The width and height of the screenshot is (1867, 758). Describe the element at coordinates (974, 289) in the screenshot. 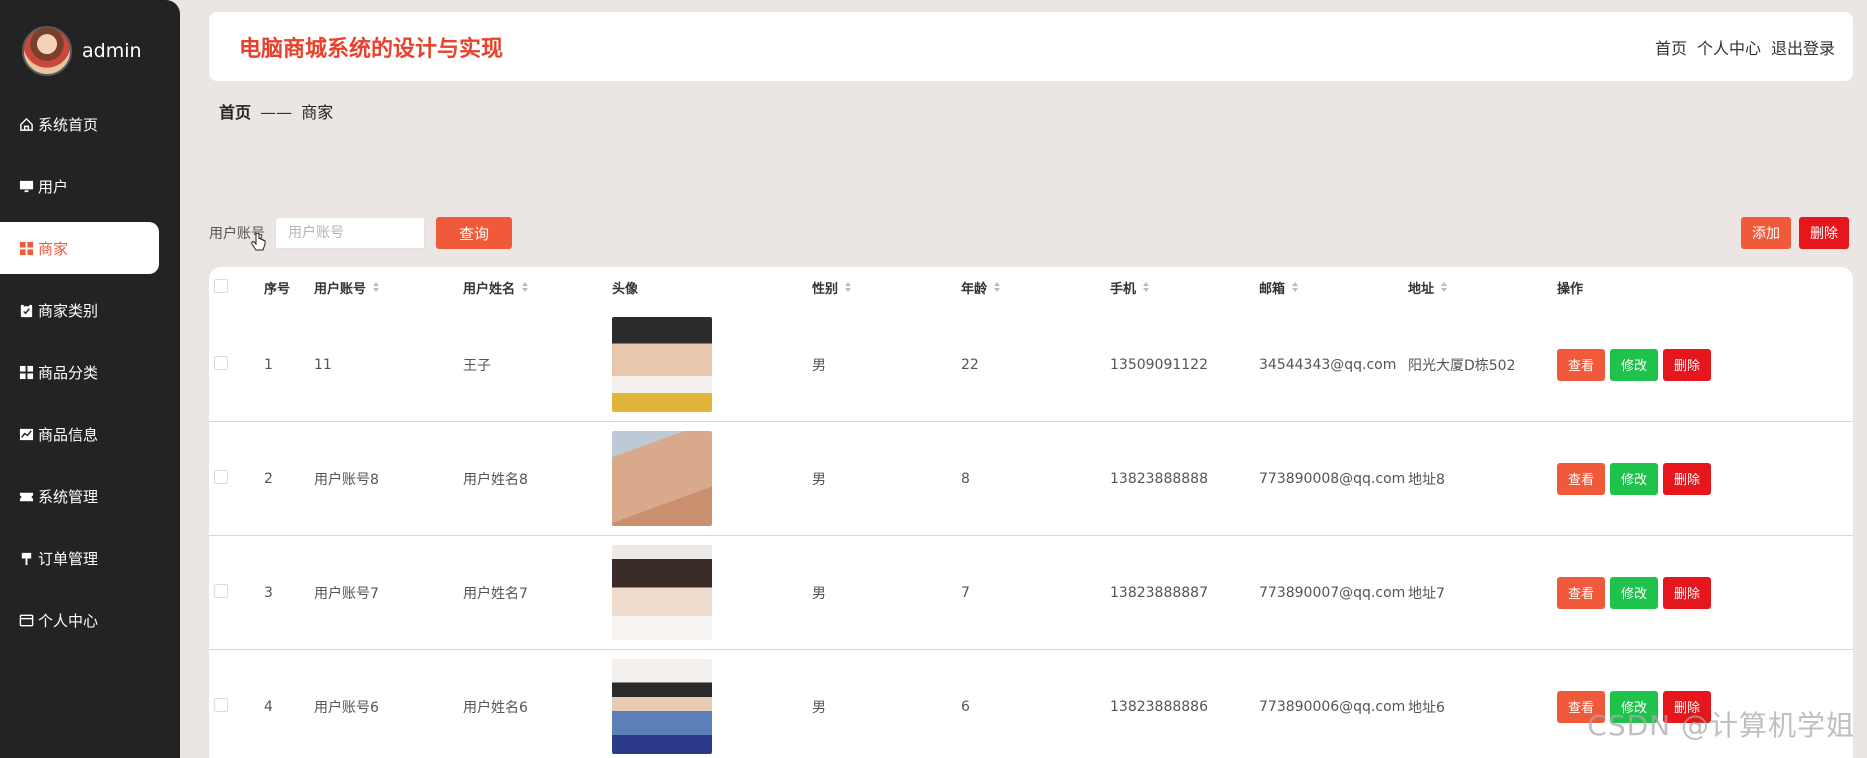

I see `header-age-label: 年龄` at that location.